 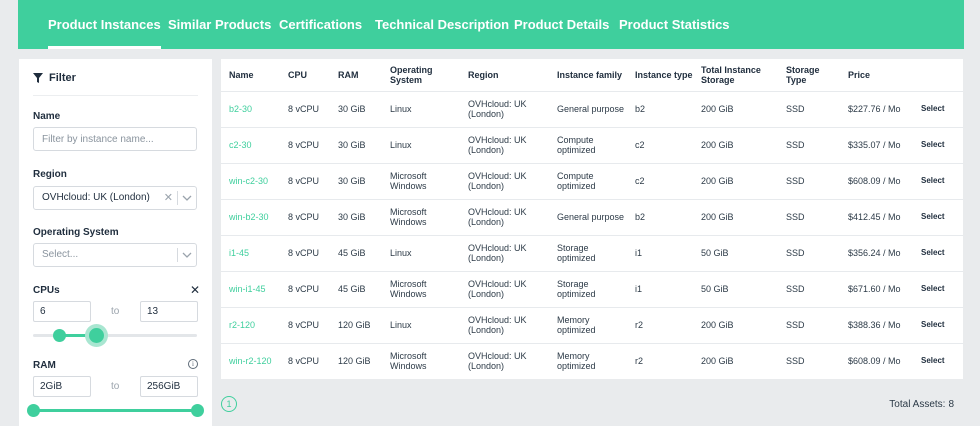 I want to click on clear-icon: ✕, so click(x=168, y=198).